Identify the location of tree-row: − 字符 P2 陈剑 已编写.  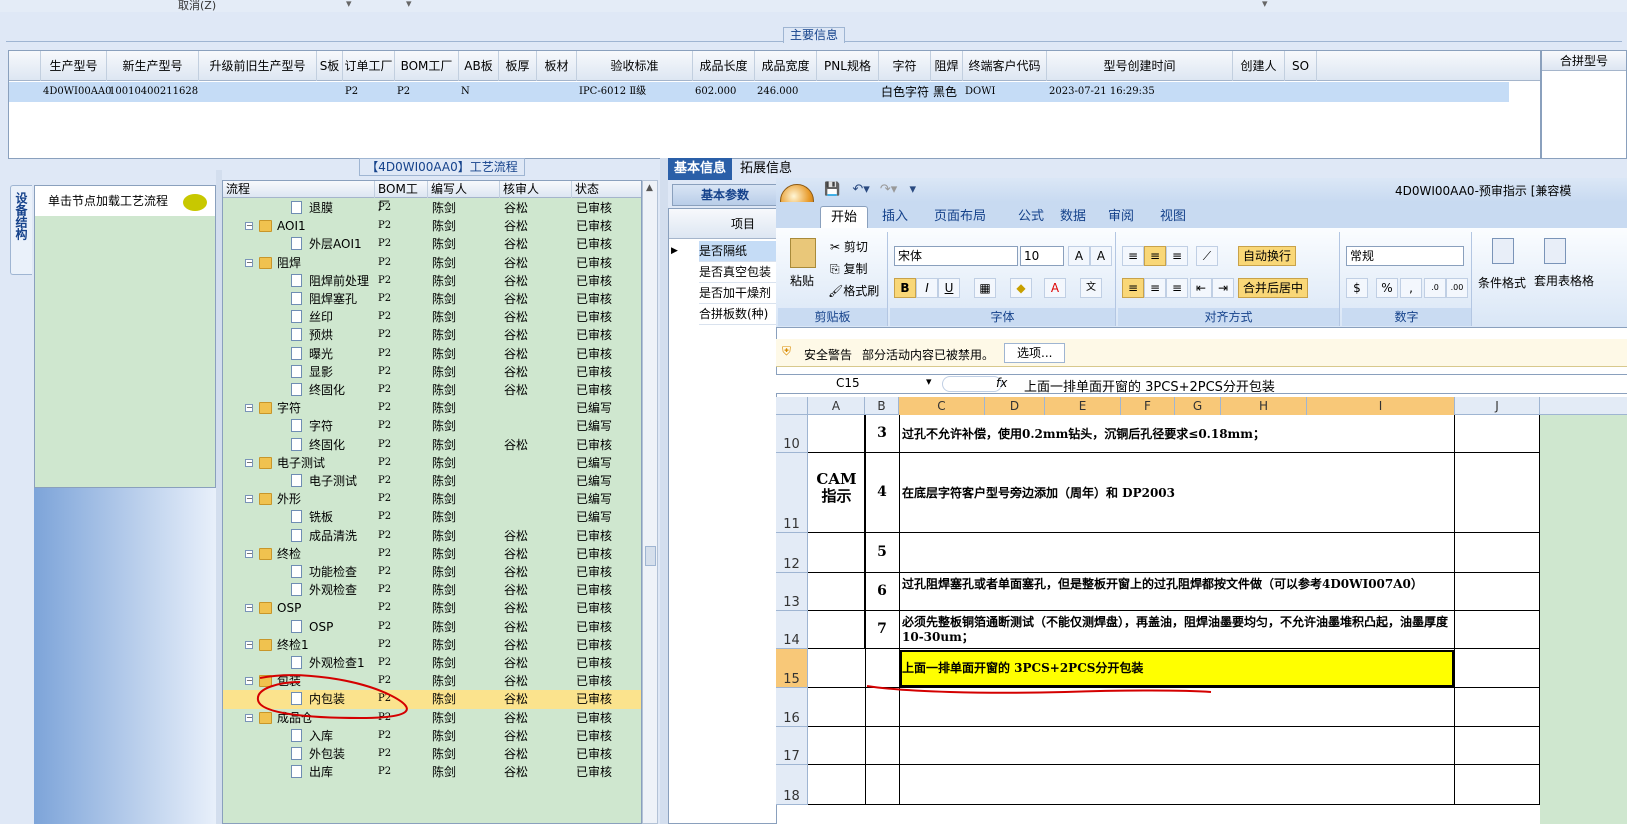
(432, 408).